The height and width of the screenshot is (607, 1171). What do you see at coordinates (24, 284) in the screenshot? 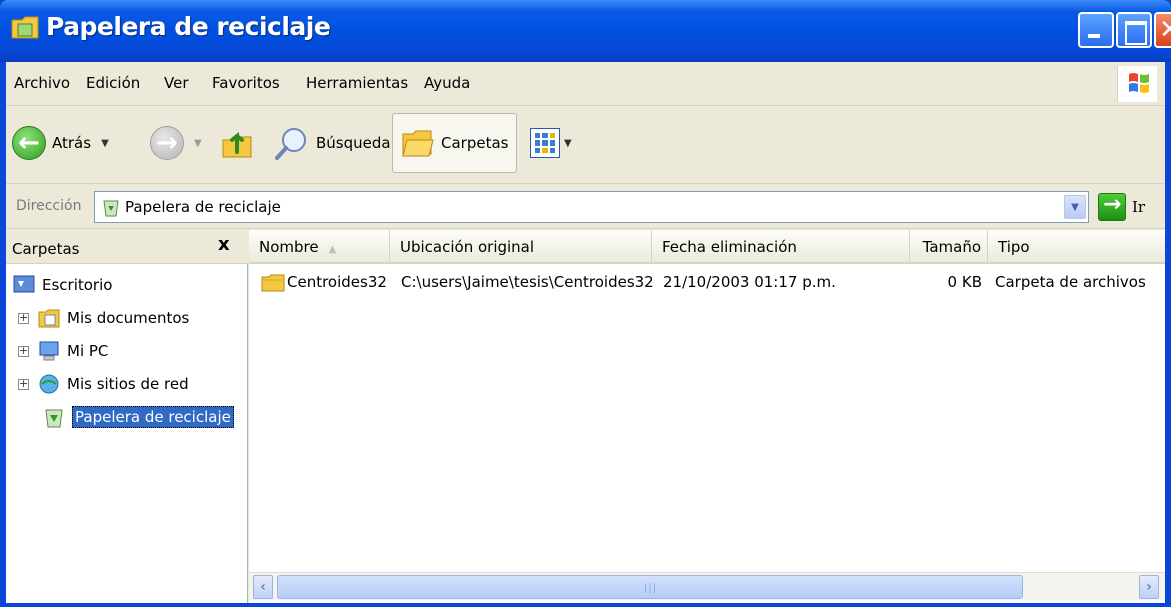
I see `desktop-icon` at bounding box center [24, 284].